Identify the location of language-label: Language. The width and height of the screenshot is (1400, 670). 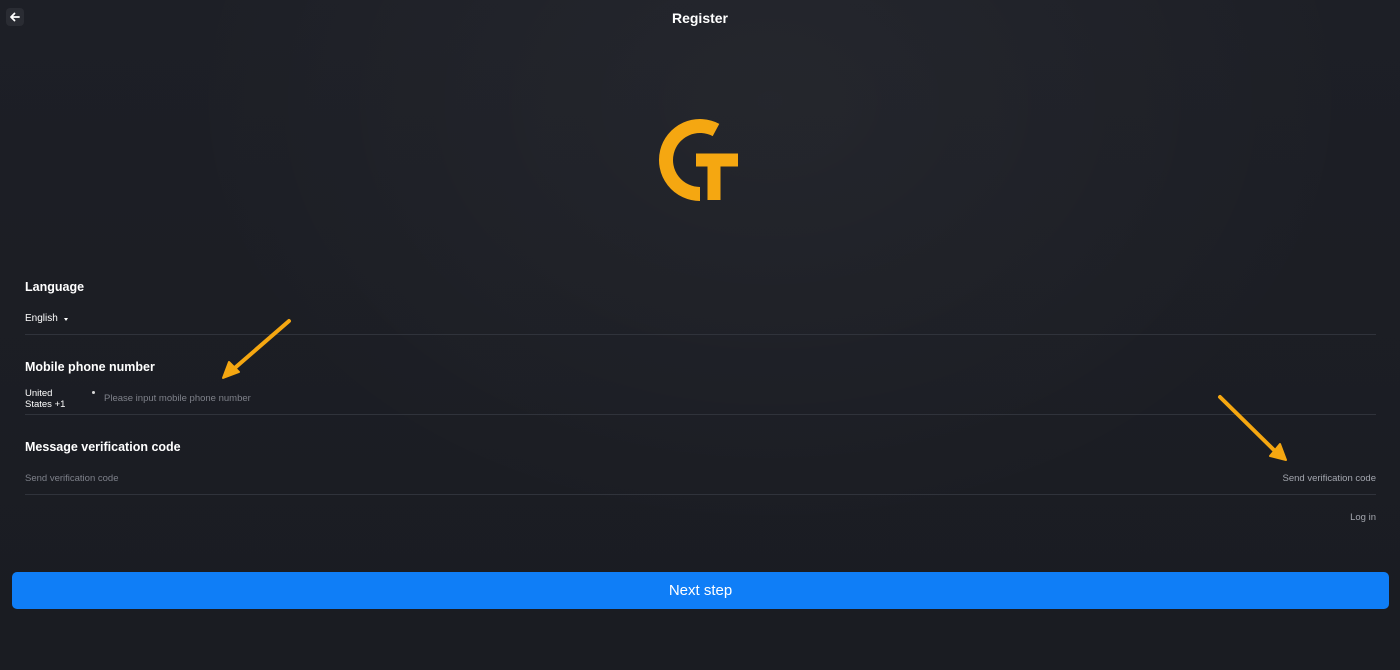
(55, 287).